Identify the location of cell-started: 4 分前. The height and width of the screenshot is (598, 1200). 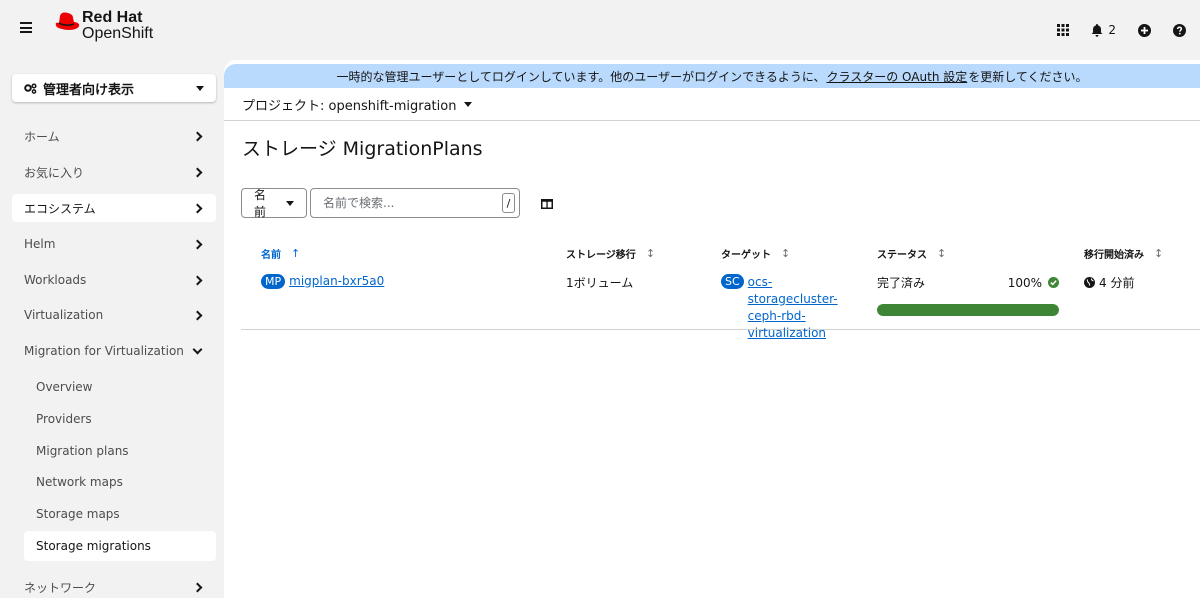
(1109, 282).